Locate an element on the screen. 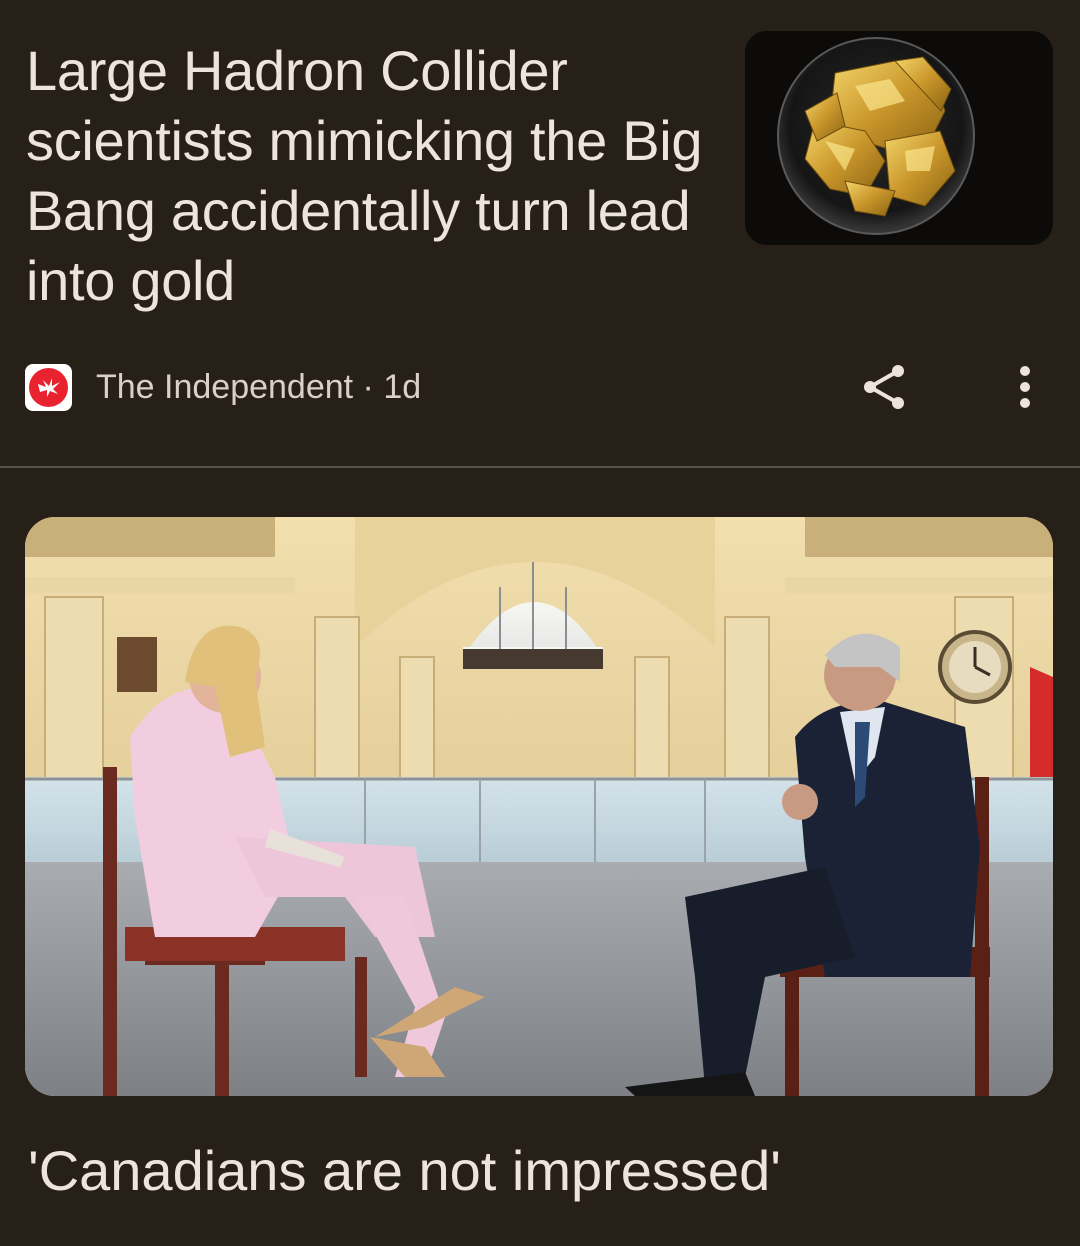 This screenshot has height=1246, width=1080. more-options-button is located at coordinates (1025, 387).